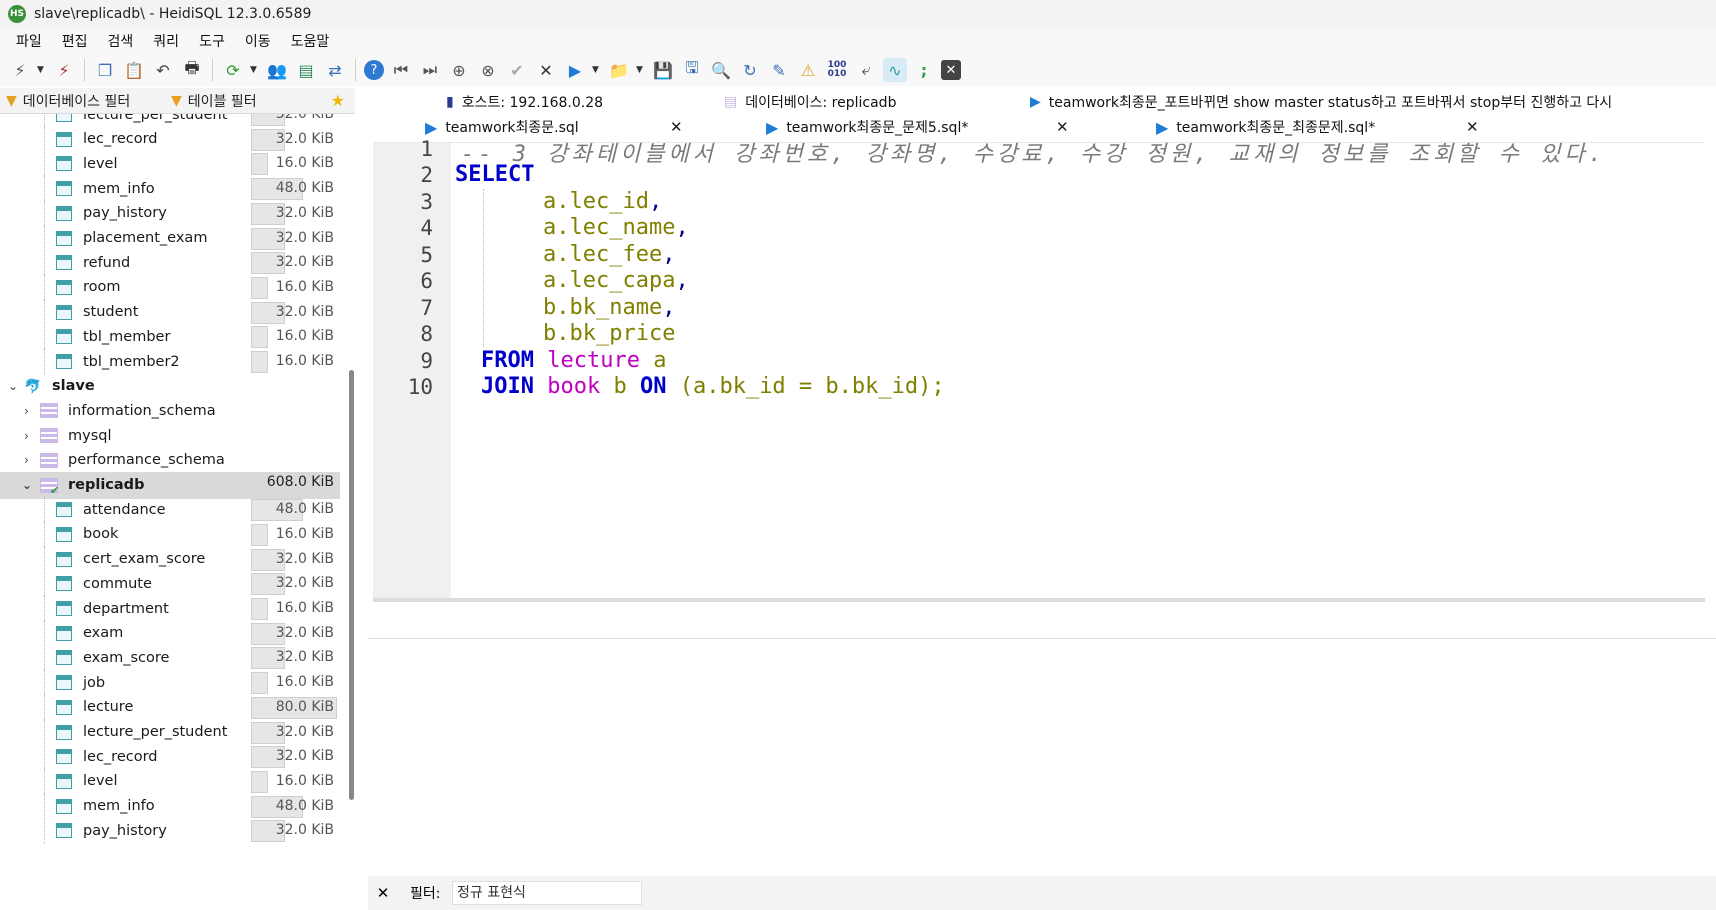 This screenshot has height=910, width=1716. I want to click on table-filter-input: ▼ 테이블 필터, so click(247, 101).